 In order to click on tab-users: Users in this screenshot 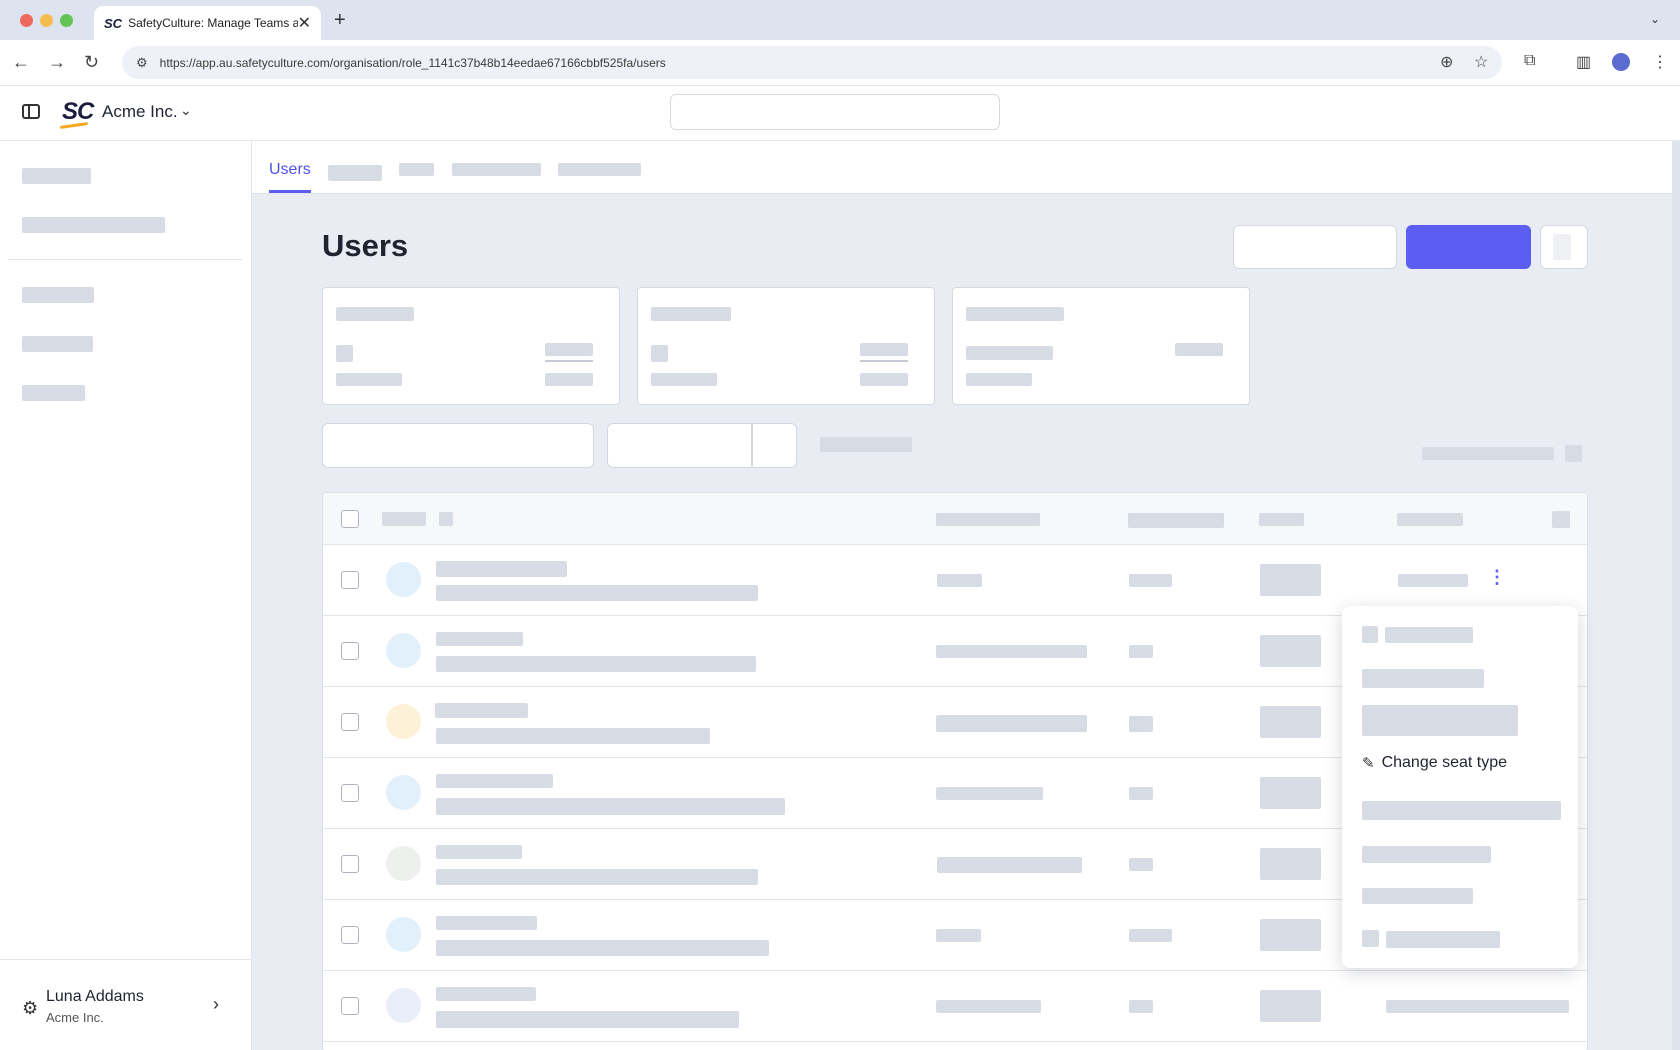, I will do `click(290, 170)`.